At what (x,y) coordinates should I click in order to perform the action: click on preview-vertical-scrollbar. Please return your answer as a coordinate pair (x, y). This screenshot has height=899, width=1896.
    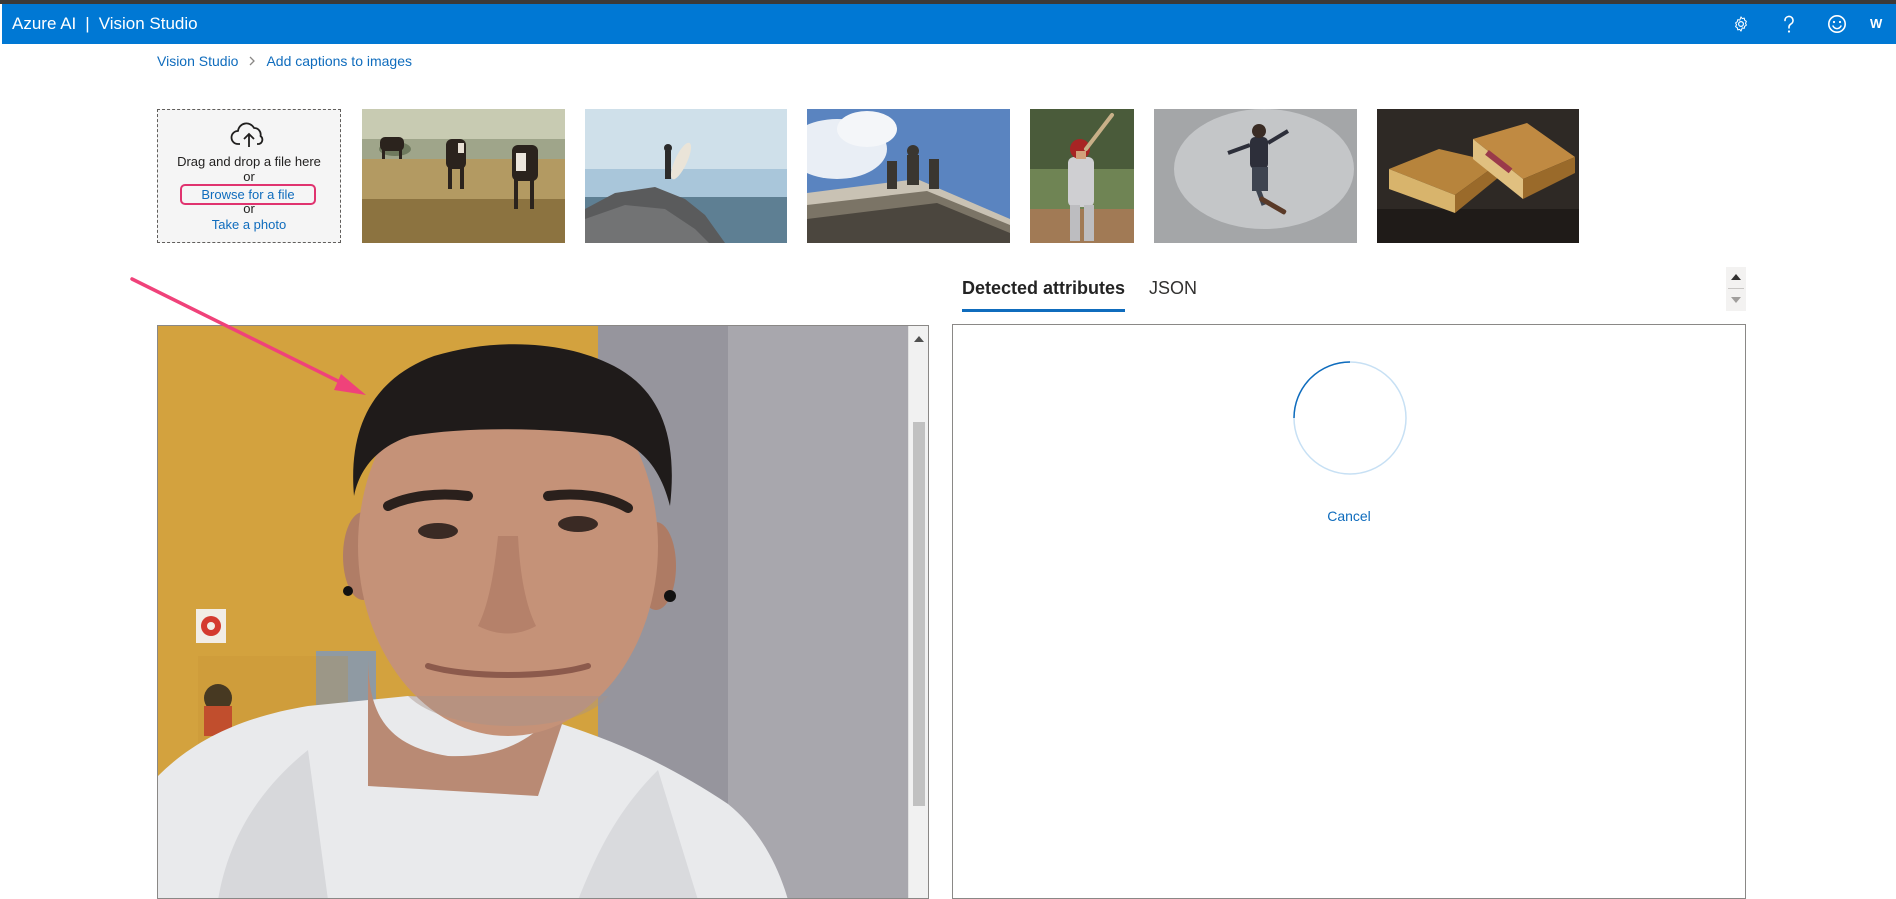
    Looking at the image, I should click on (918, 612).